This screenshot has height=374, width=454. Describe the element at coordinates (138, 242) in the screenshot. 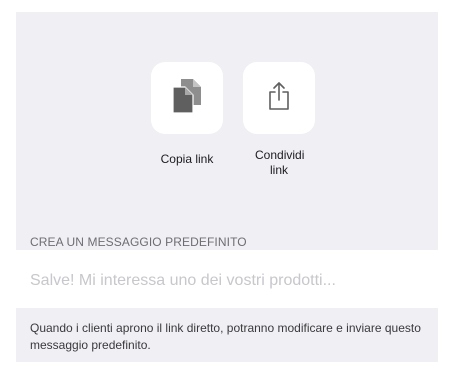

I see `section-header: CREA UN MESSAGGIO PREDEFINITO` at that location.